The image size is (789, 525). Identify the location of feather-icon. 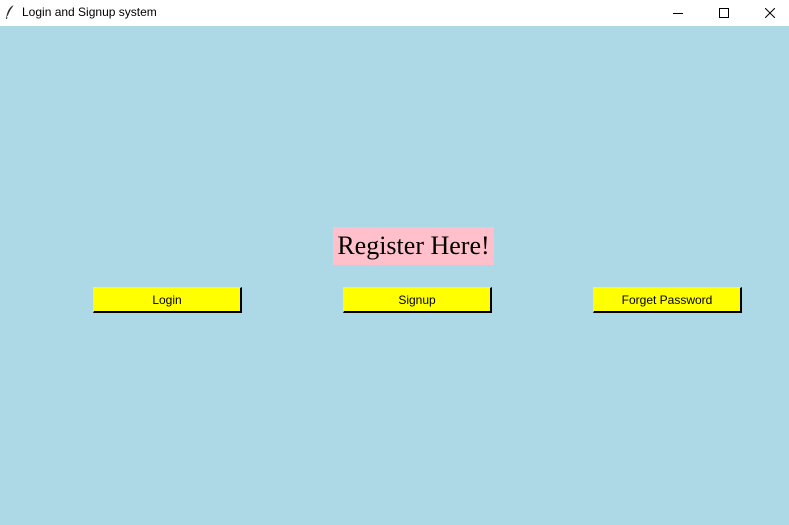
(10, 12).